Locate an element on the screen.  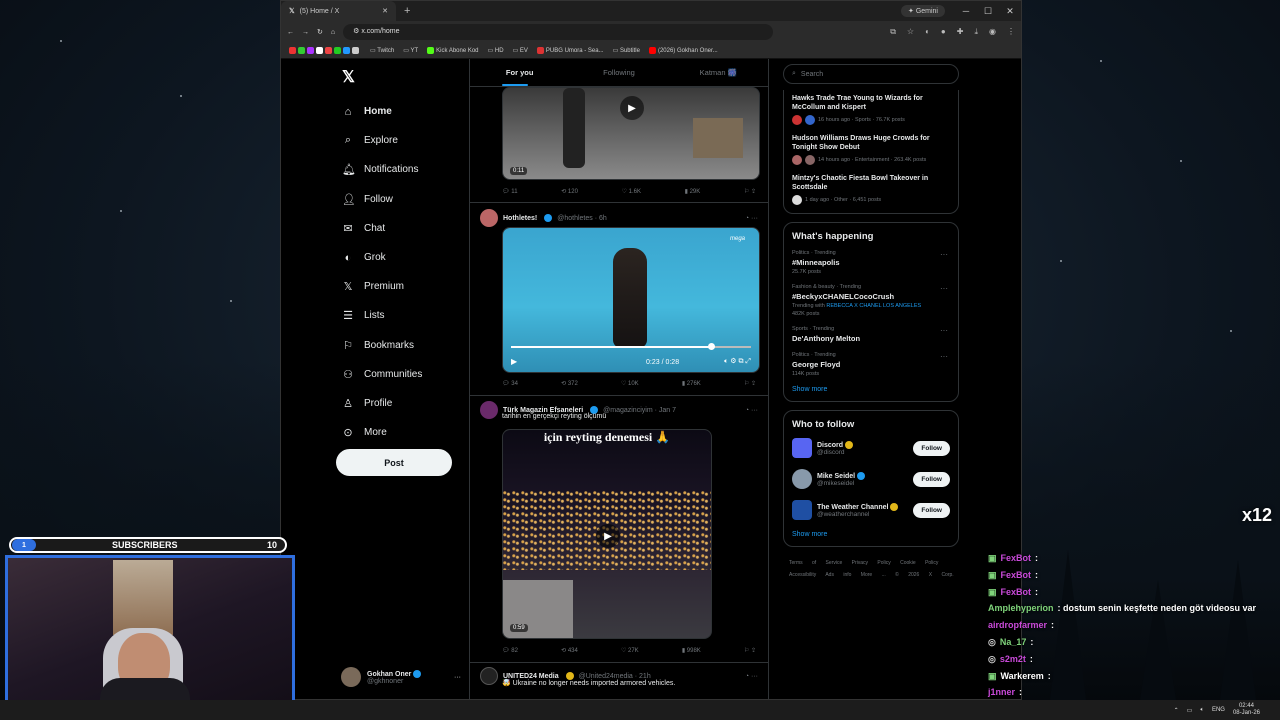
browser-tab: 𝕏 (5) Home / X ✕ is located at coordinates (338, 11).